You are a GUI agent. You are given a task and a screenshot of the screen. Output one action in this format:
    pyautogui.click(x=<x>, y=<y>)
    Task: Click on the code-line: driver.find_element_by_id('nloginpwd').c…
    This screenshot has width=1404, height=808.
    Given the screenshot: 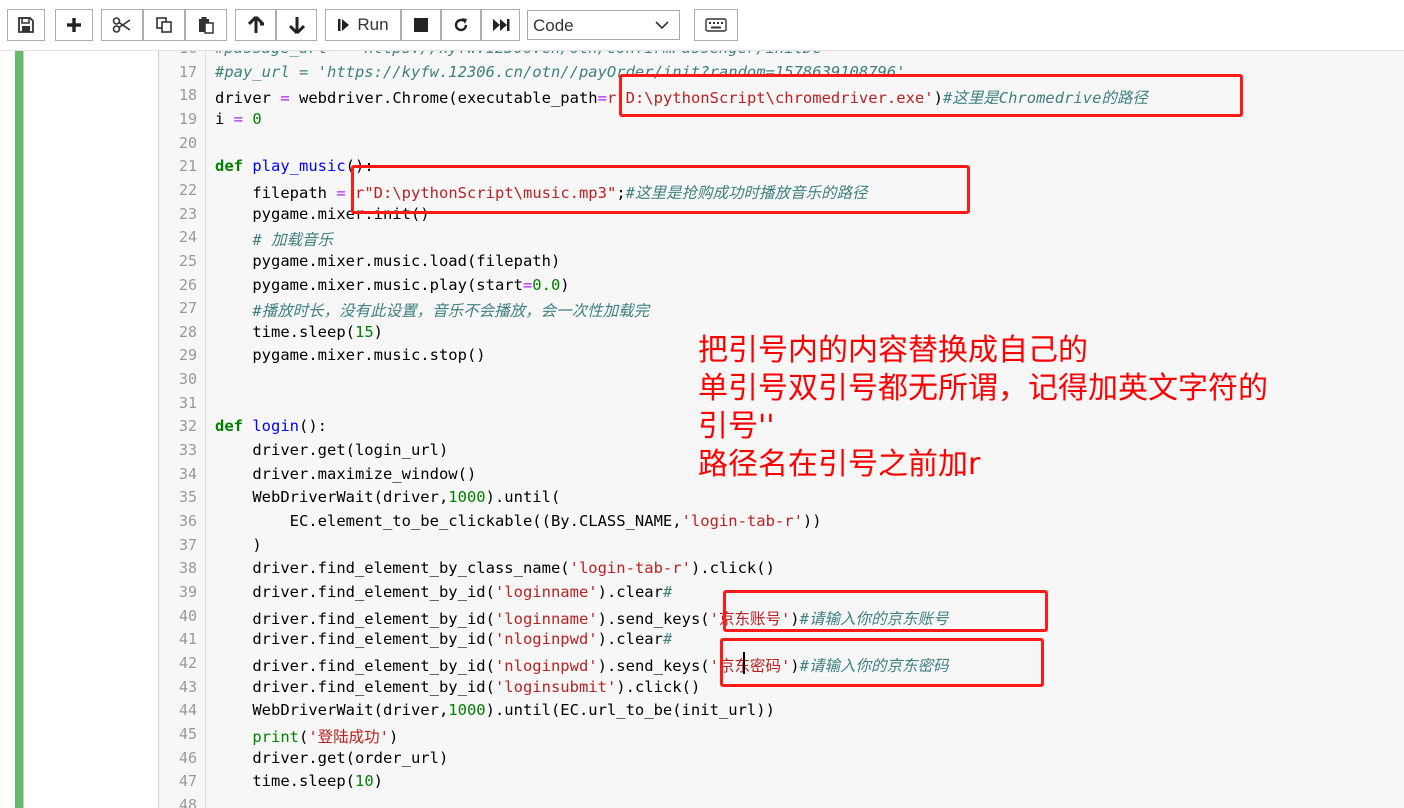 What is the action you would take?
    pyautogui.click(x=443, y=639)
    